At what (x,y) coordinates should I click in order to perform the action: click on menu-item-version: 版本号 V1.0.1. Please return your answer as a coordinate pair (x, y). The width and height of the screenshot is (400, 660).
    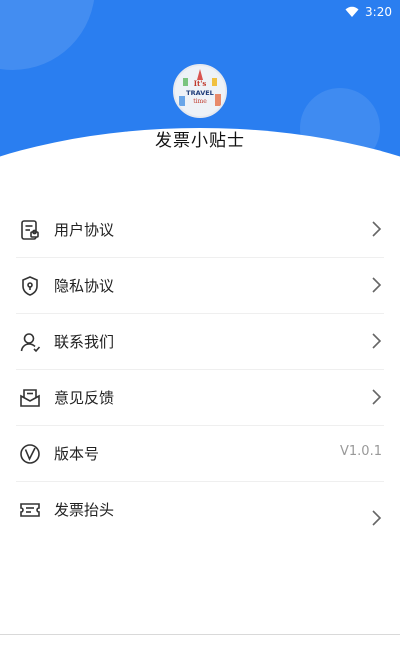
    Looking at the image, I should click on (200, 454).